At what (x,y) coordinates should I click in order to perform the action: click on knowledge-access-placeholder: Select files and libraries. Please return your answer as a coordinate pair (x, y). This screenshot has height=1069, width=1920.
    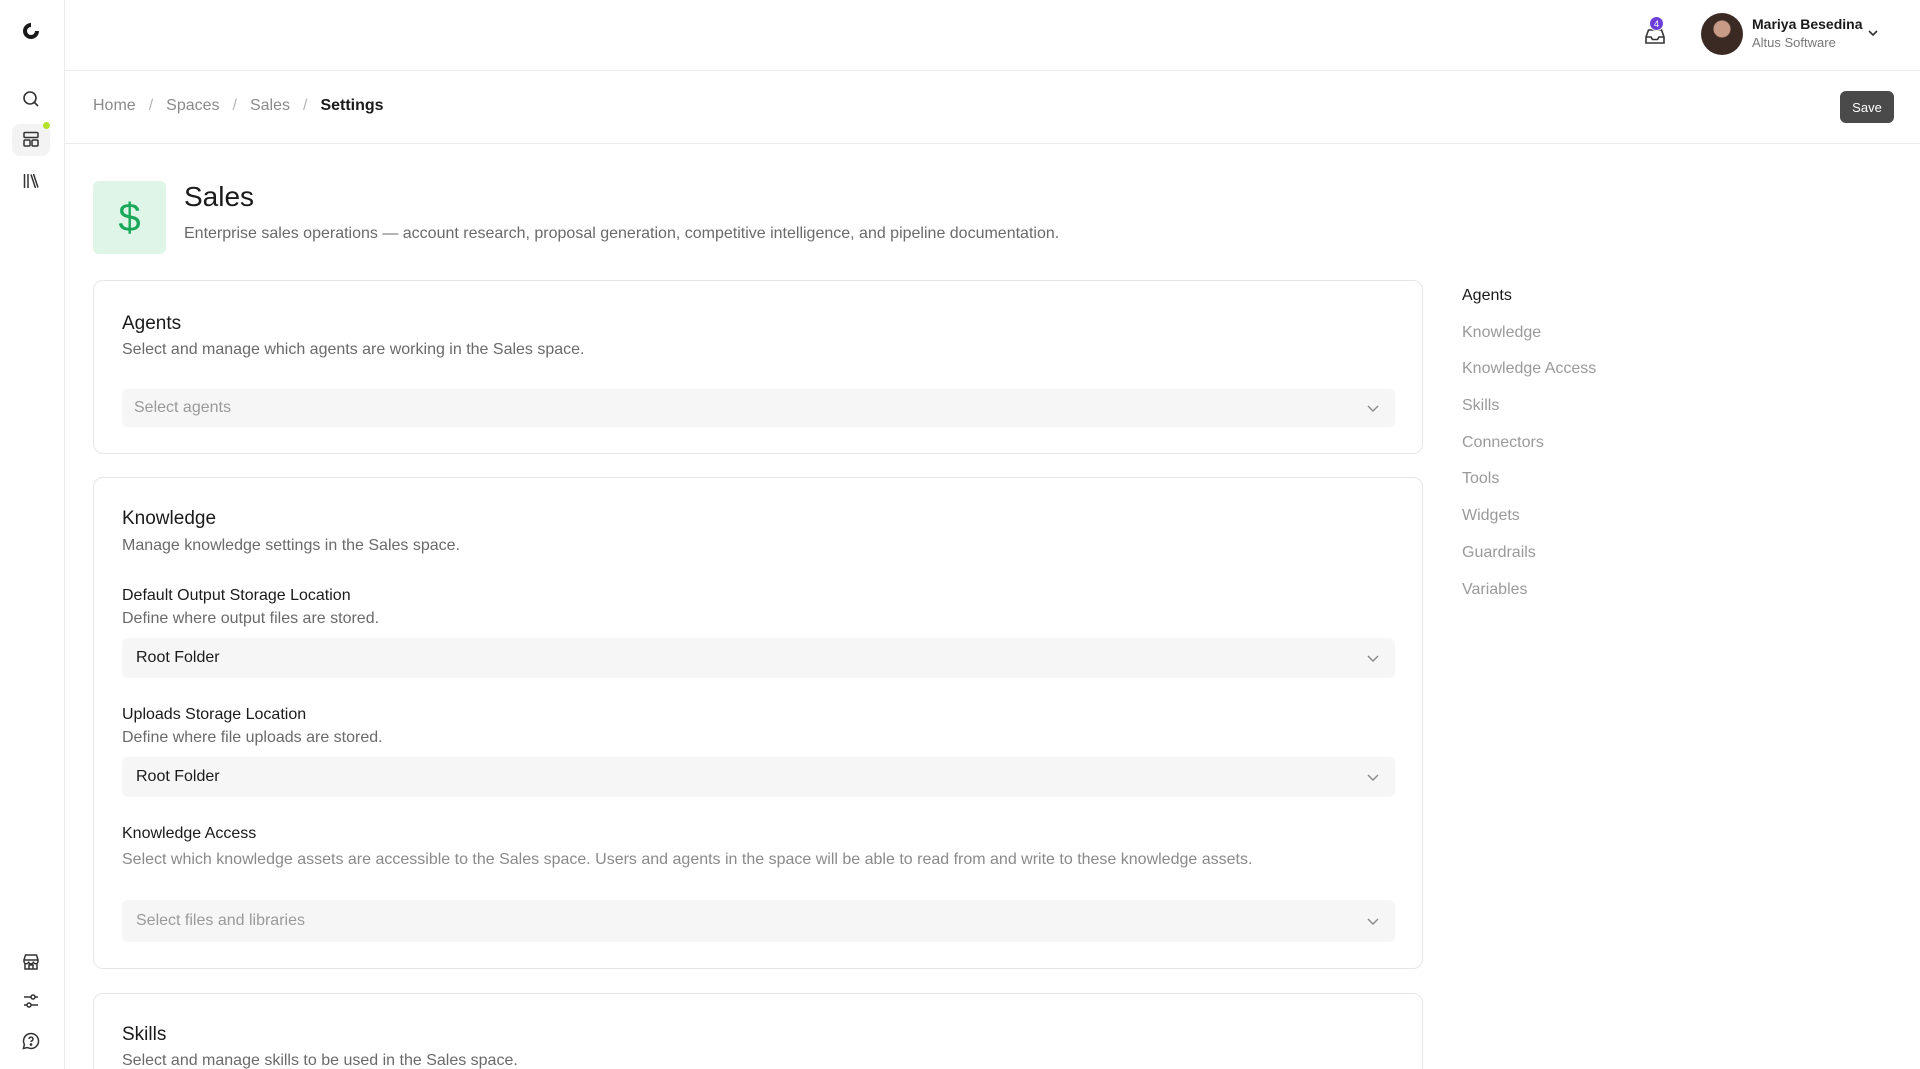
    Looking at the image, I should click on (220, 920).